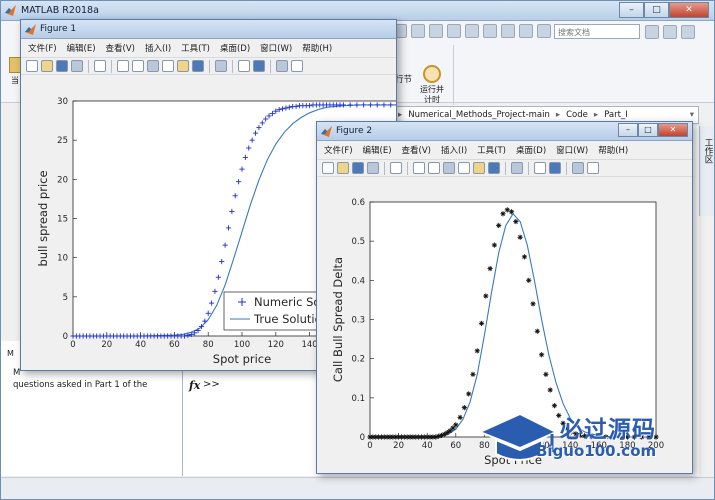  I want to click on run-section-button: 行节, so click(403, 79).